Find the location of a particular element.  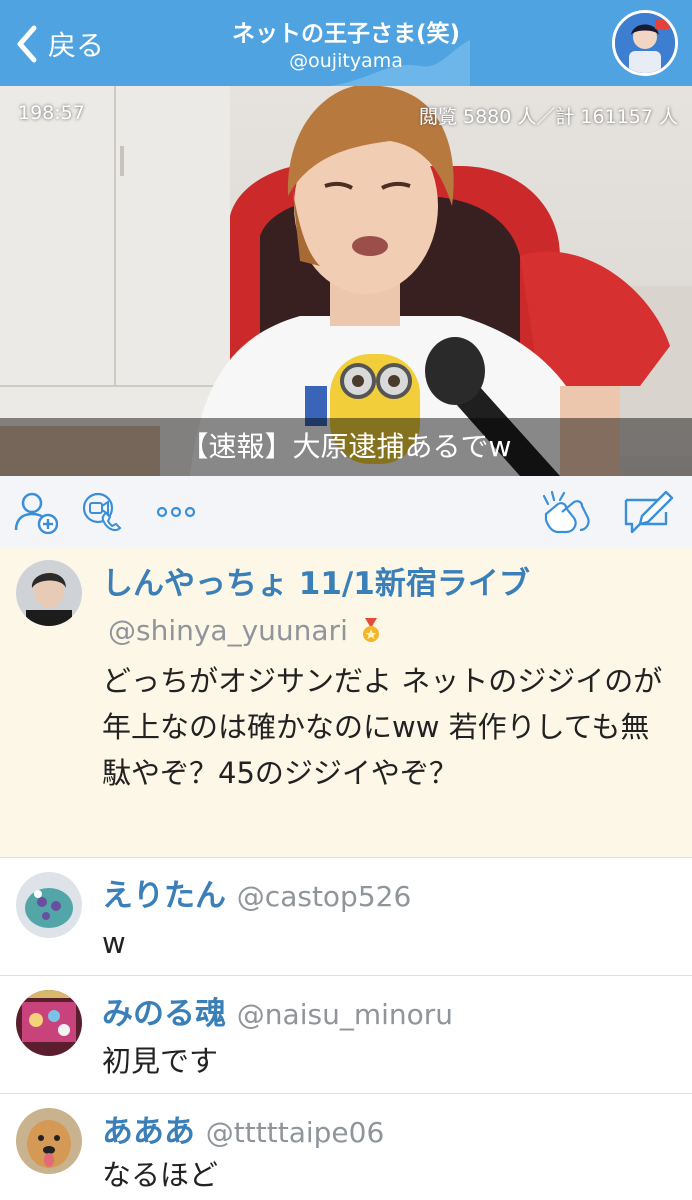

comment-handle: @castop526 is located at coordinates (324, 896).